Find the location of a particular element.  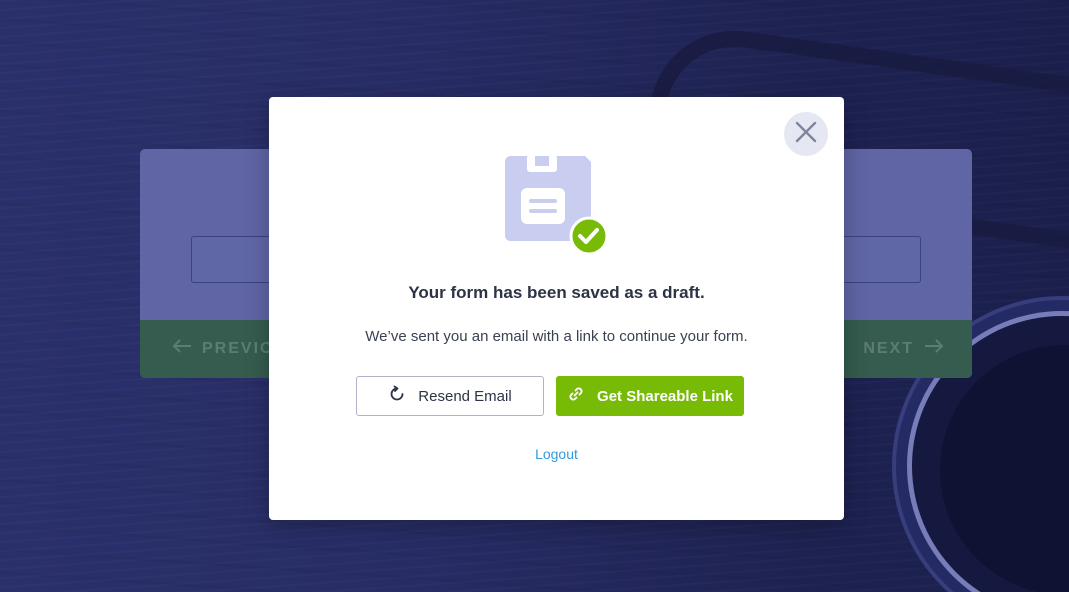

link-icon is located at coordinates (576, 396).